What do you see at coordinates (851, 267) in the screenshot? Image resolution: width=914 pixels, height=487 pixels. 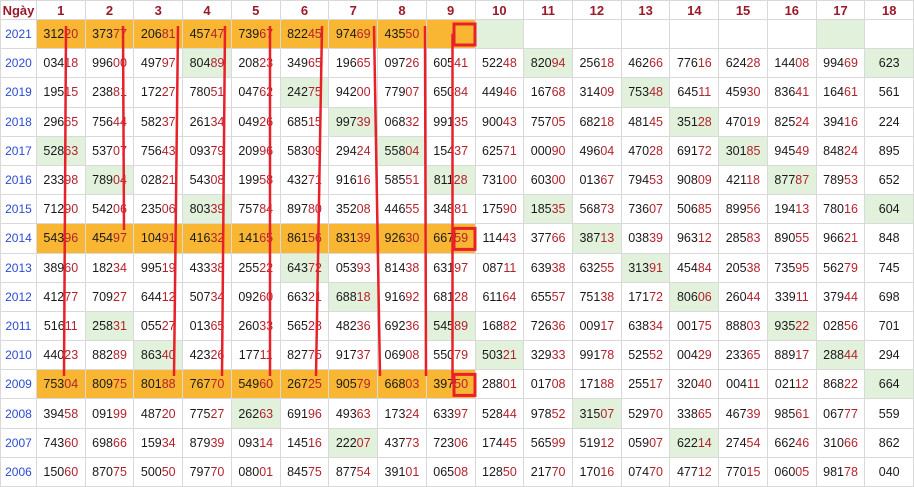 I see `result-tail-digits: 79` at bounding box center [851, 267].